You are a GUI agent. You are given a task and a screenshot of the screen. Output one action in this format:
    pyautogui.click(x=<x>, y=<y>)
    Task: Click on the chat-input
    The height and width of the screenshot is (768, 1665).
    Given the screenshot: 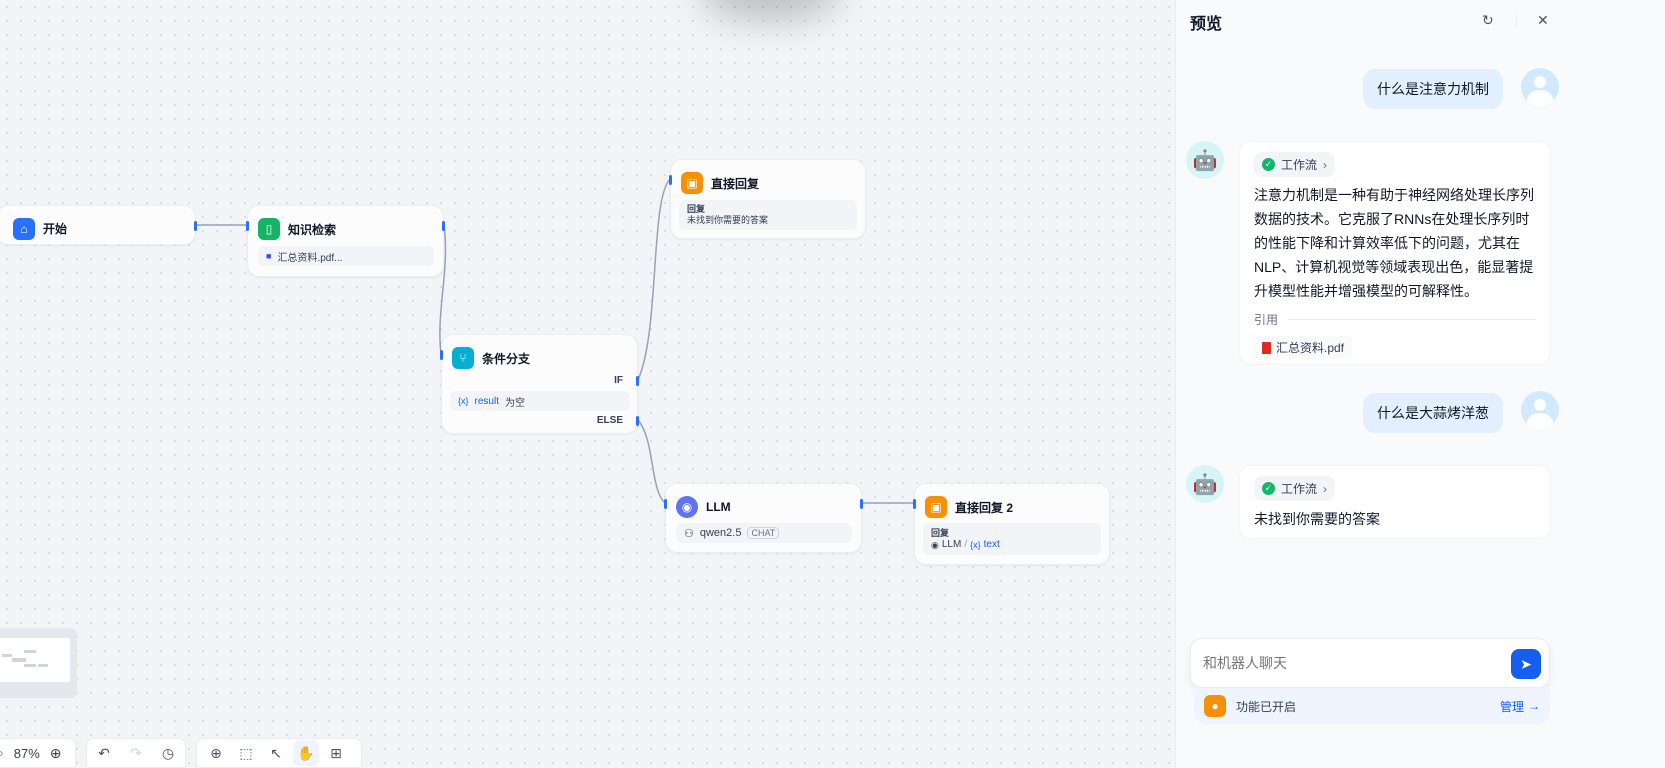 What is the action you would take?
    pyautogui.click(x=1353, y=663)
    